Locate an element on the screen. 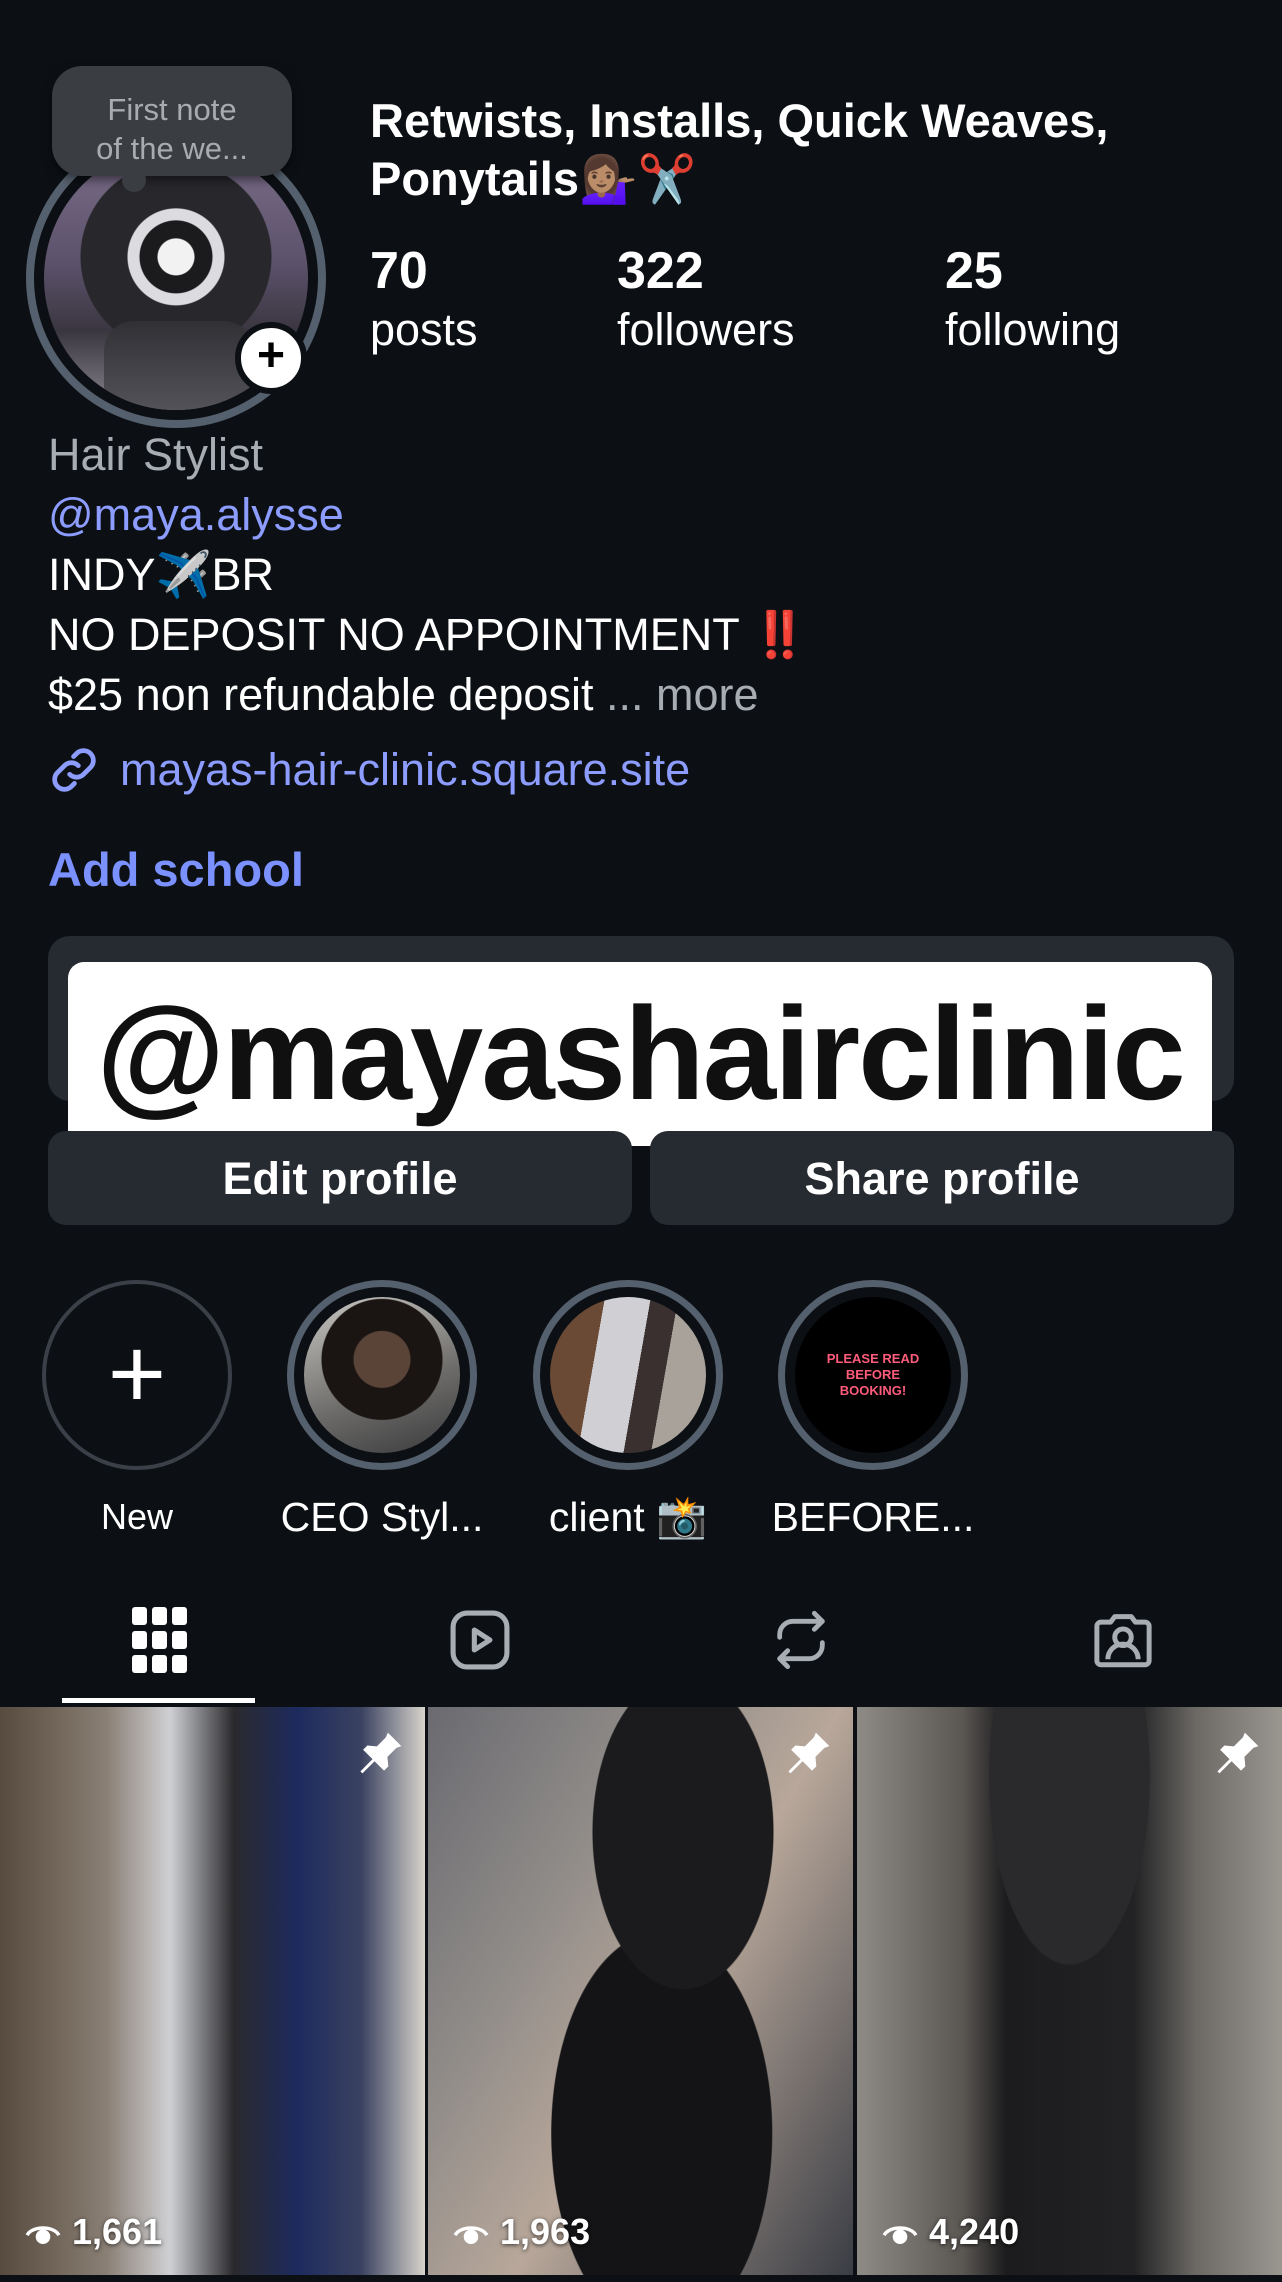  post-view-count: 1,963 is located at coordinates (521, 2232).